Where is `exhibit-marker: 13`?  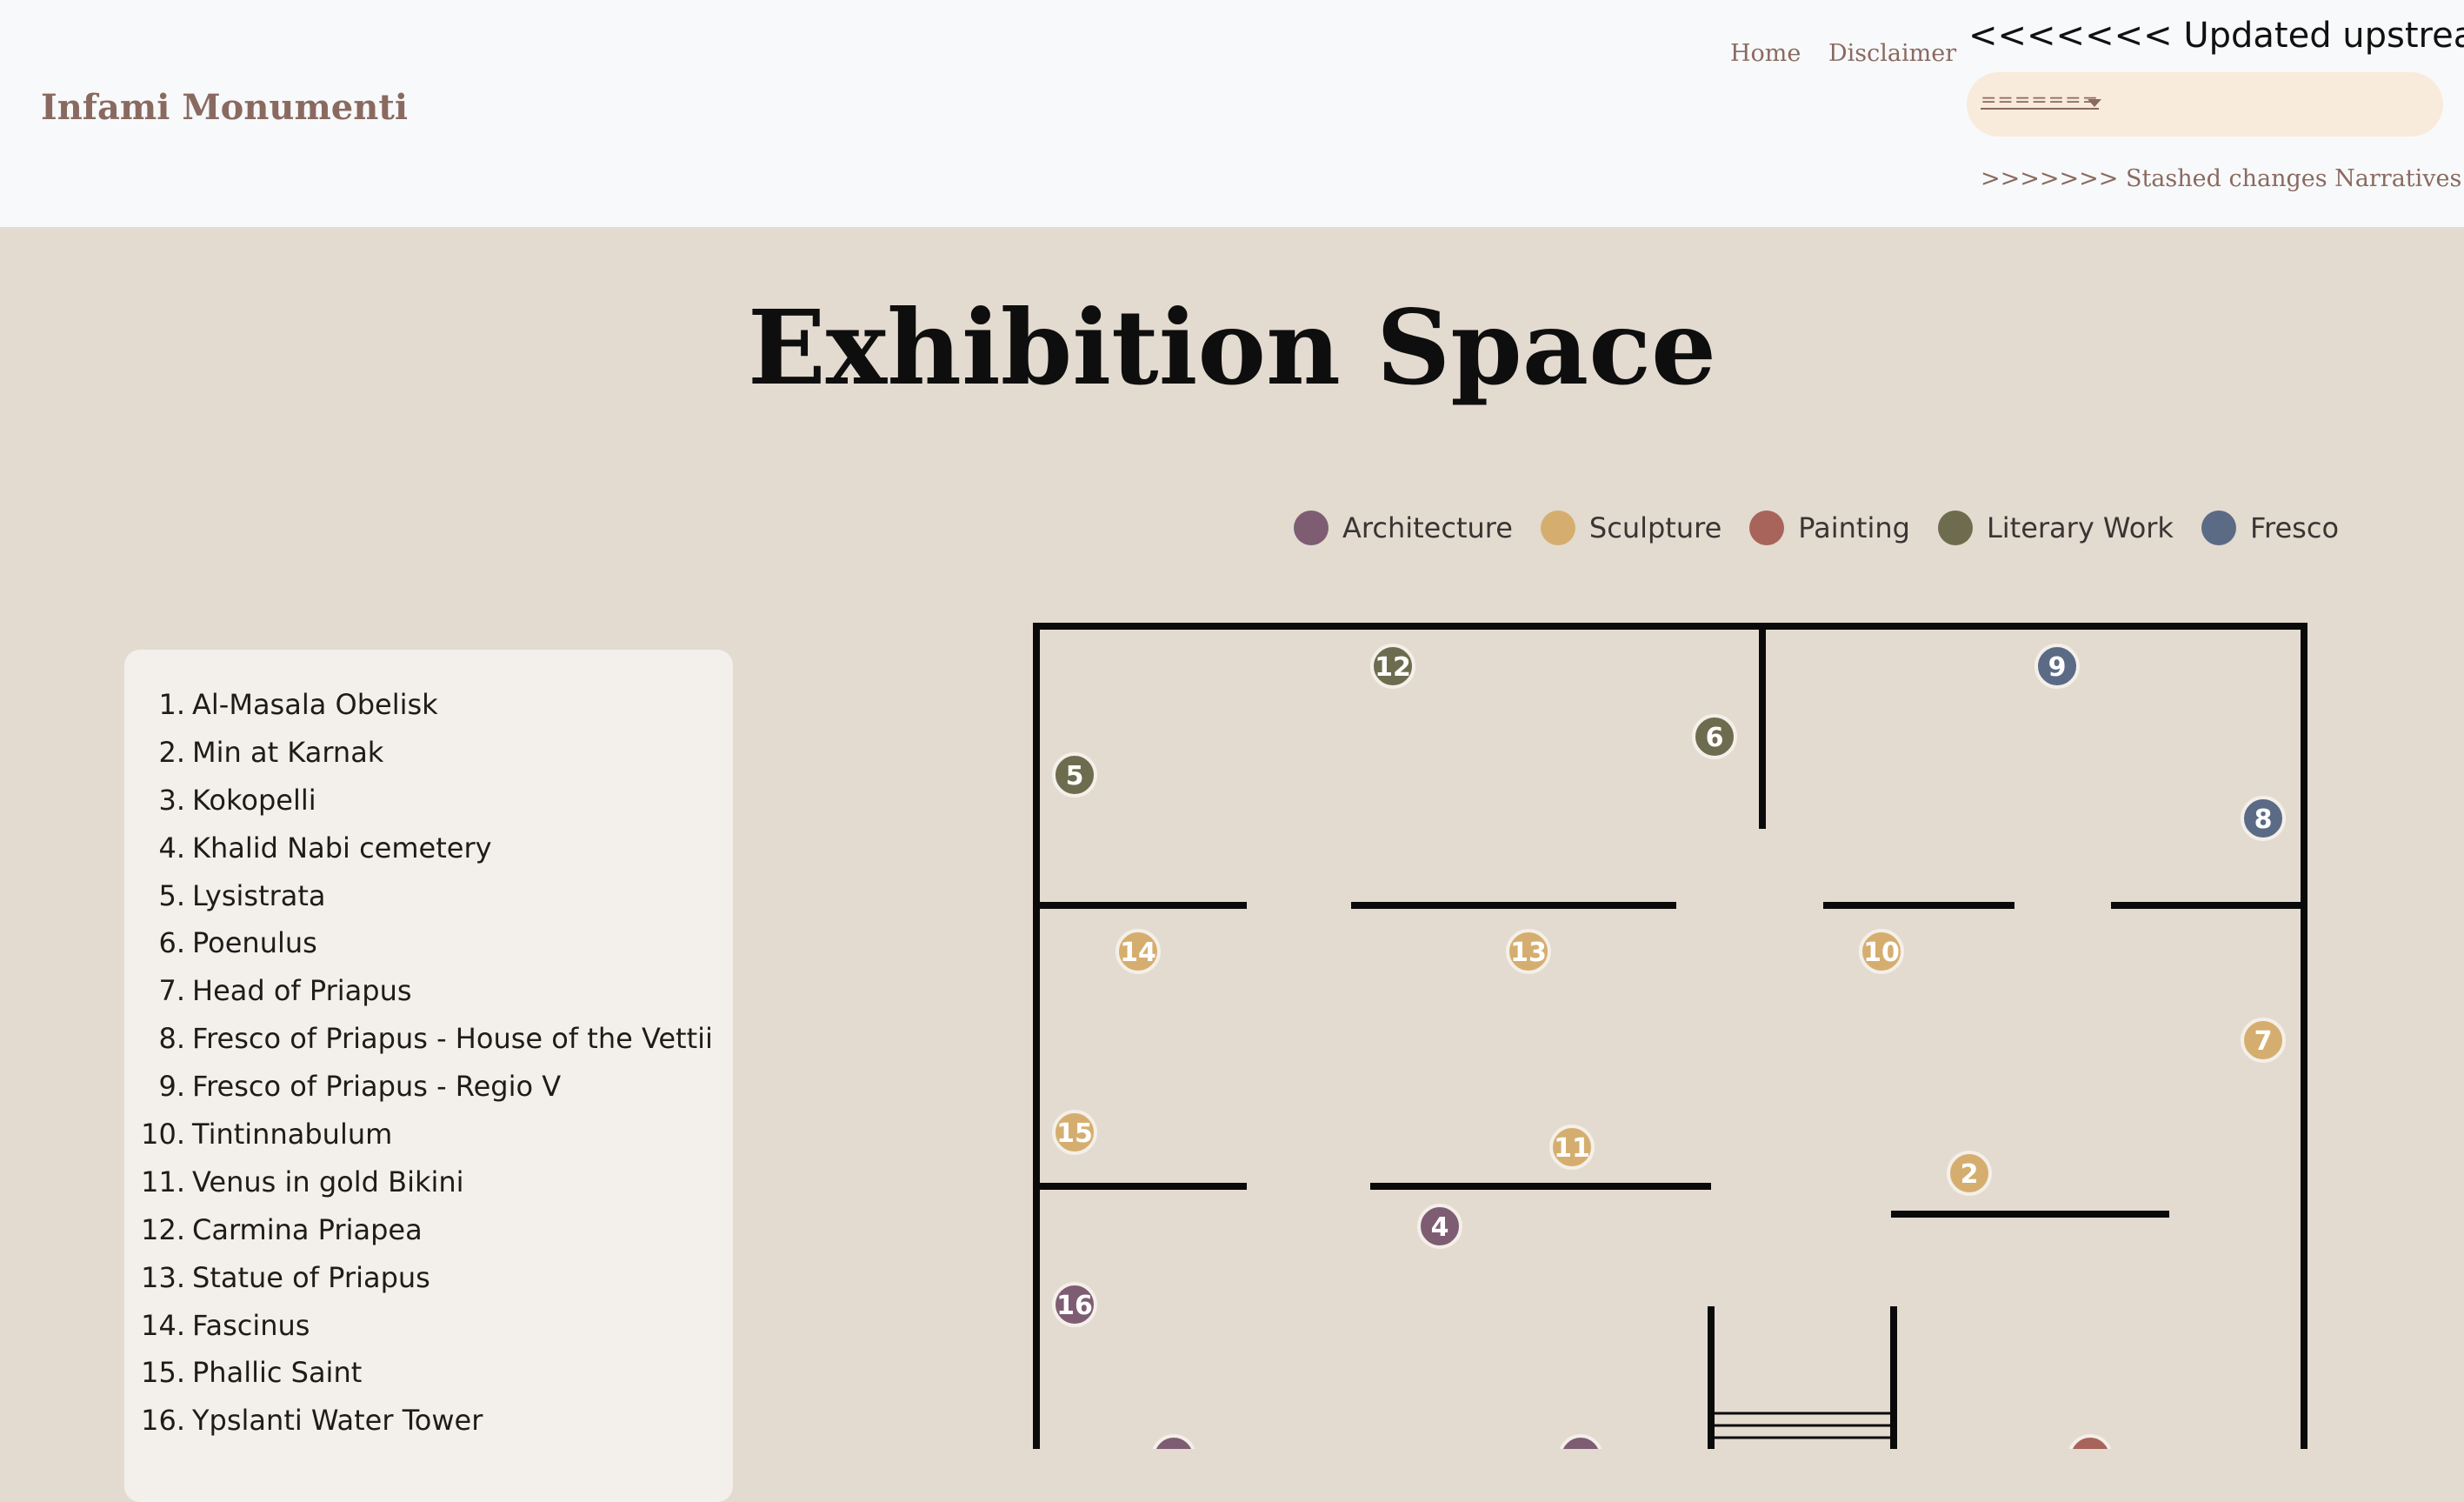 exhibit-marker: 13 is located at coordinates (1528, 951).